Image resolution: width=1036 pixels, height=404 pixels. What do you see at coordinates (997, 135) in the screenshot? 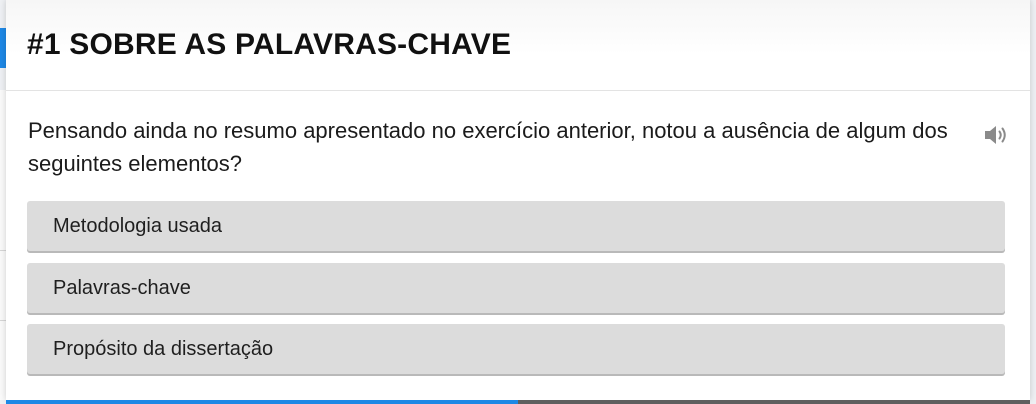
I see `speaker-icon` at bounding box center [997, 135].